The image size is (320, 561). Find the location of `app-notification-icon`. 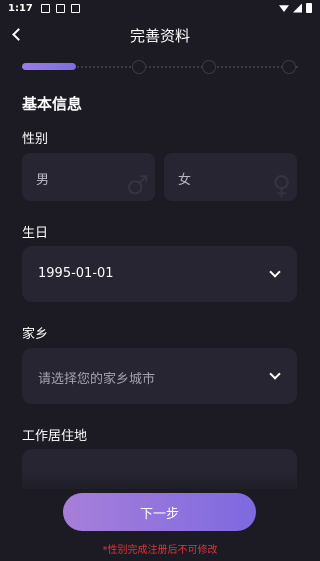

app-notification-icon is located at coordinates (75, 8).